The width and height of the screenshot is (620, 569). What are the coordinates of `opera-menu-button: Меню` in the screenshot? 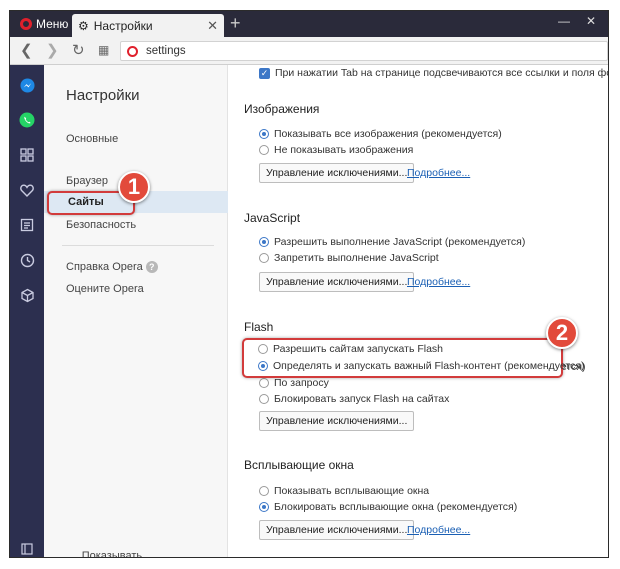 It's located at (44, 24).